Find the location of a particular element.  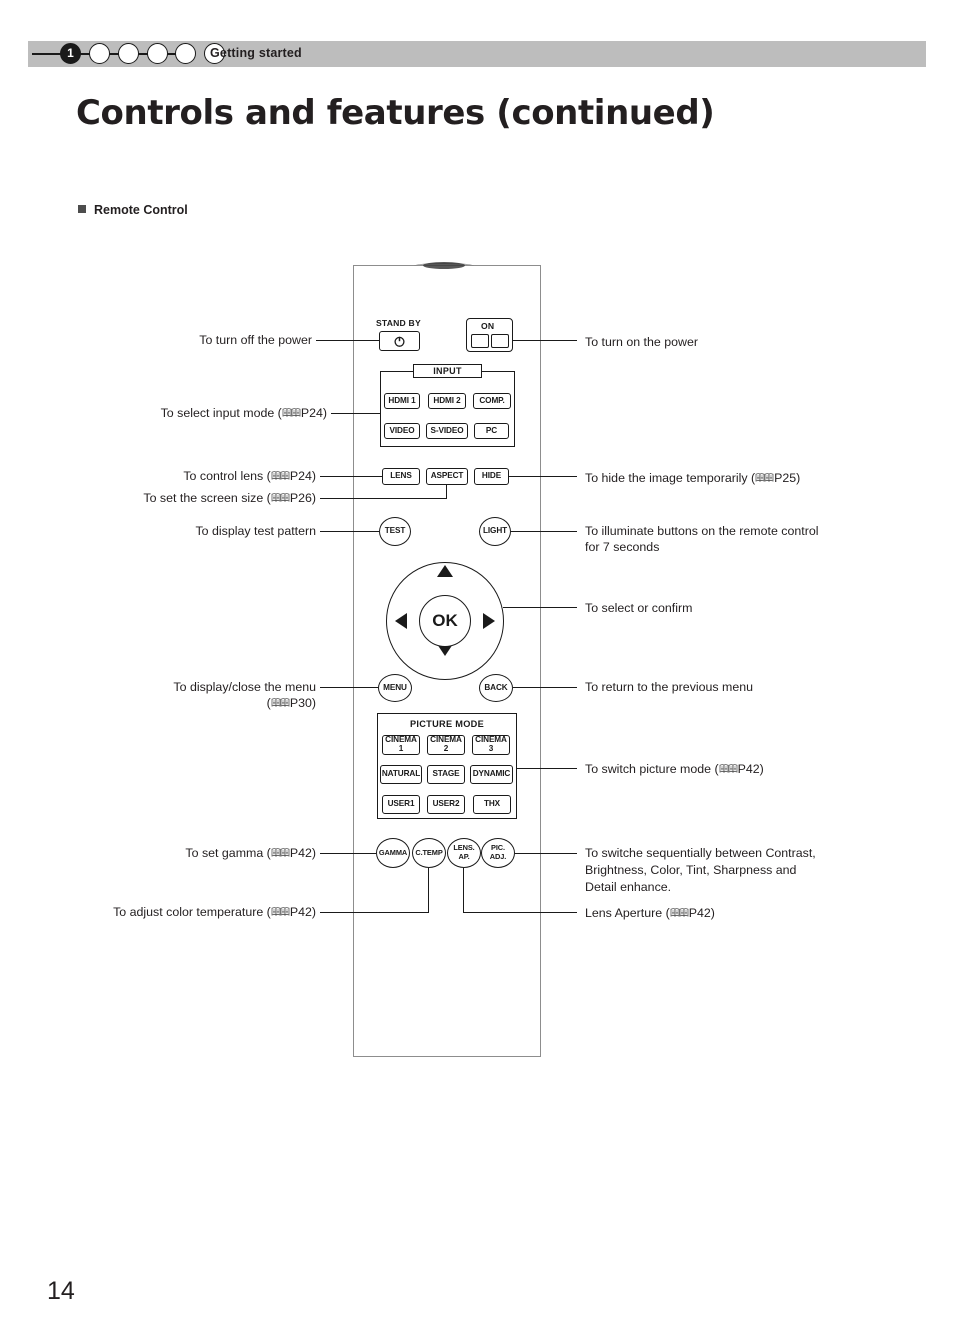

ir-emitter-dot-icon is located at coordinates (444, 265).